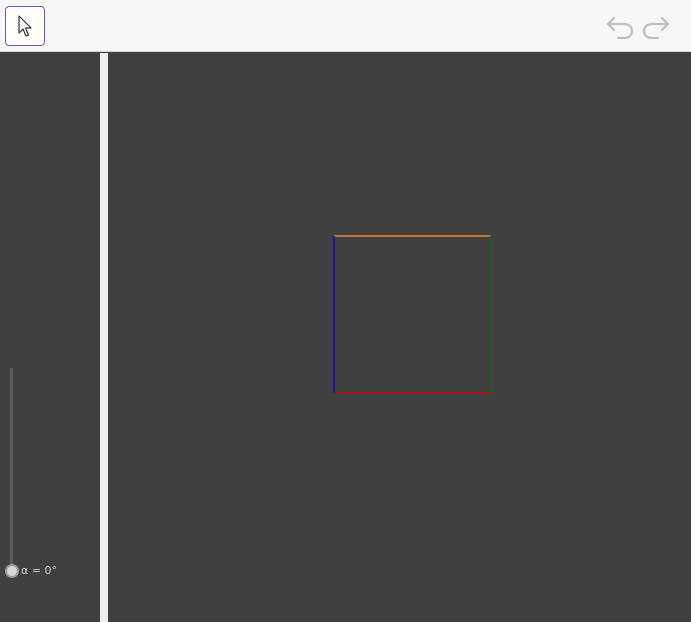  Describe the element at coordinates (12, 571) in the screenshot. I see `alpha-slider-knob` at that location.